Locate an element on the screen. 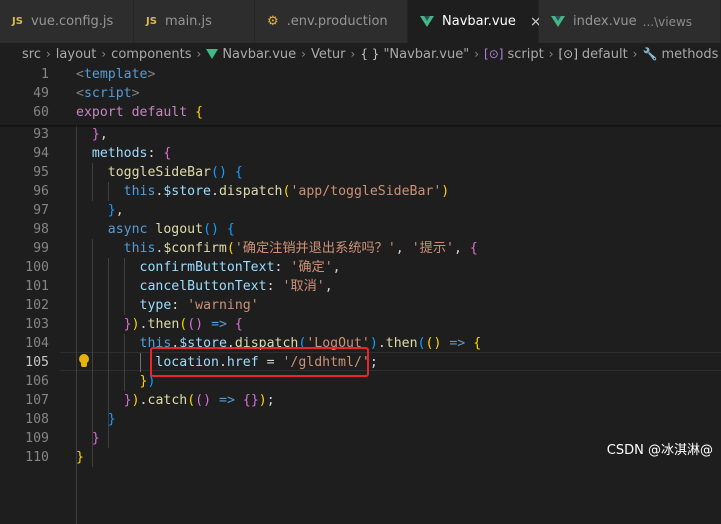 This screenshot has height=524, width=721. code-line: 95 toggleSideBar() { is located at coordinates (360, 172).